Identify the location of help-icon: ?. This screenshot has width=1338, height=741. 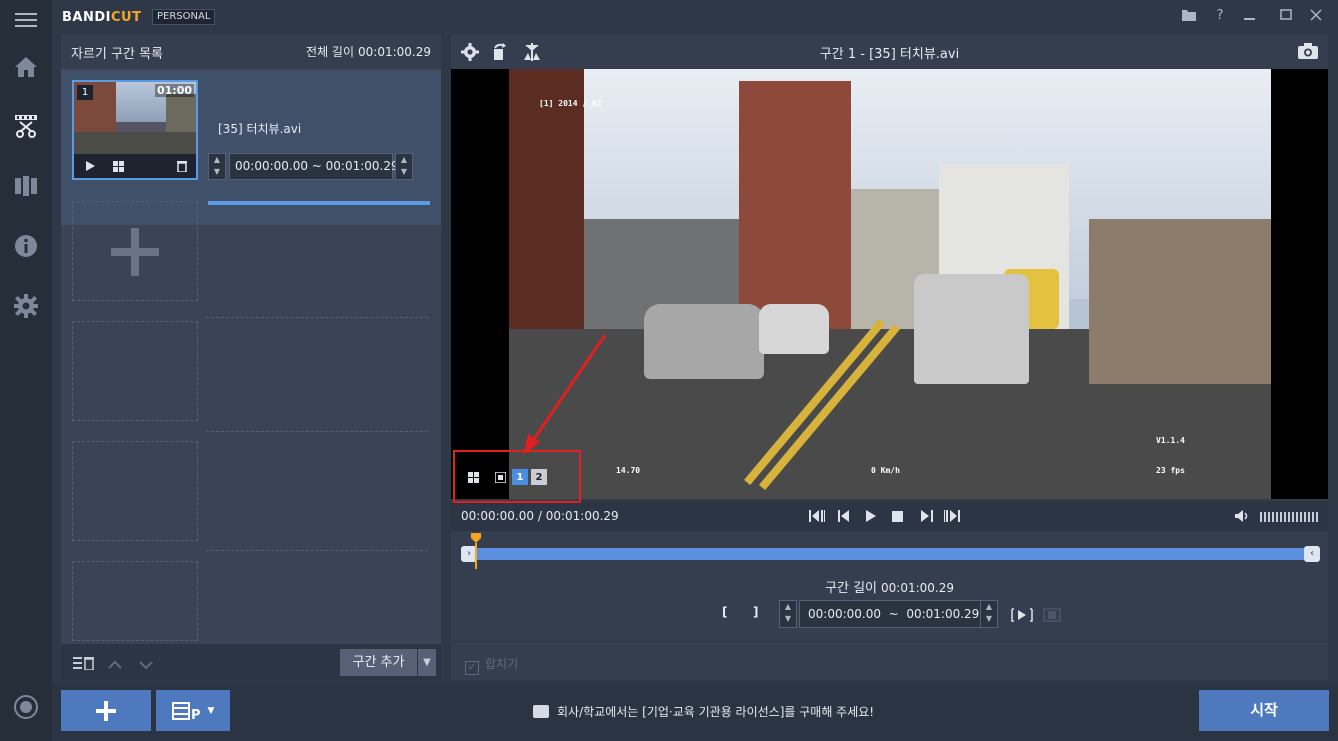
(1220, 15).